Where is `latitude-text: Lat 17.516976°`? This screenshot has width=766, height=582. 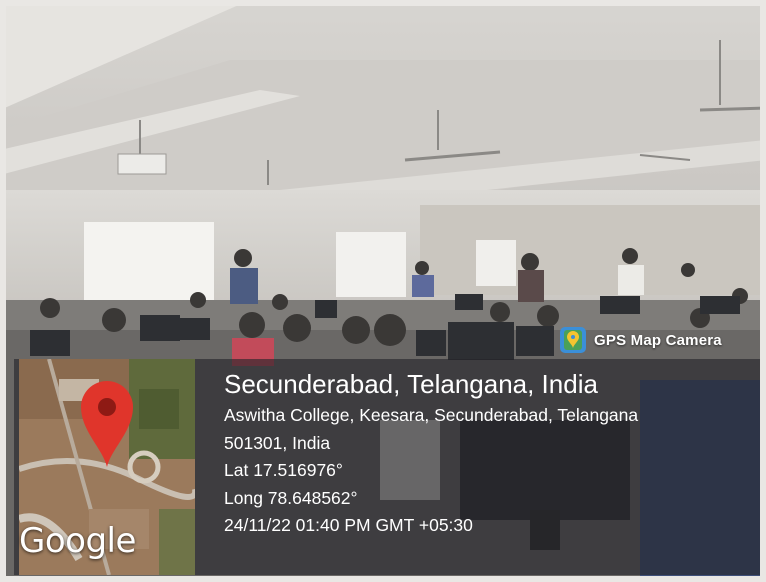 latitude-text: Lat 17.516976° is located at coordinates (283, 470).